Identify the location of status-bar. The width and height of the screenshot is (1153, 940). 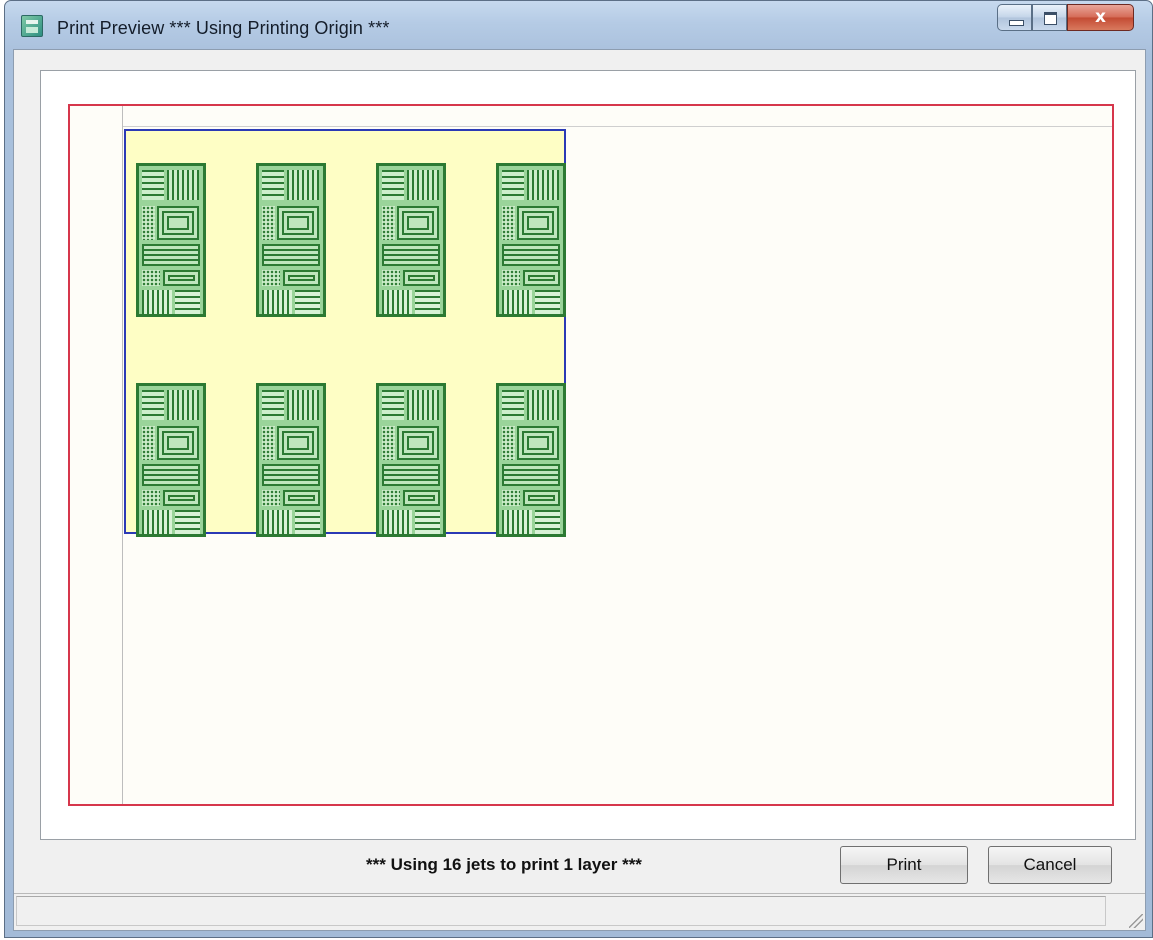
(579, 911).